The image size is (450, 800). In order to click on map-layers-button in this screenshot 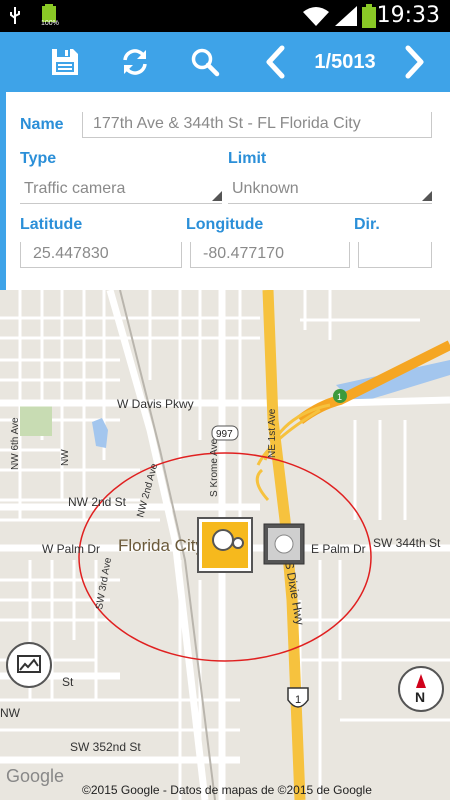, I will do `click(29, 665)`.